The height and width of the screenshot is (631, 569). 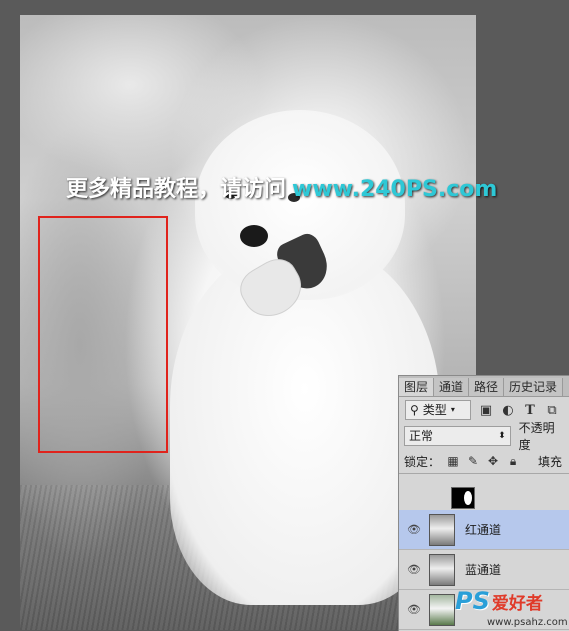 I want to click on filter-kind-label: 类型, so click(x=434, y=410).